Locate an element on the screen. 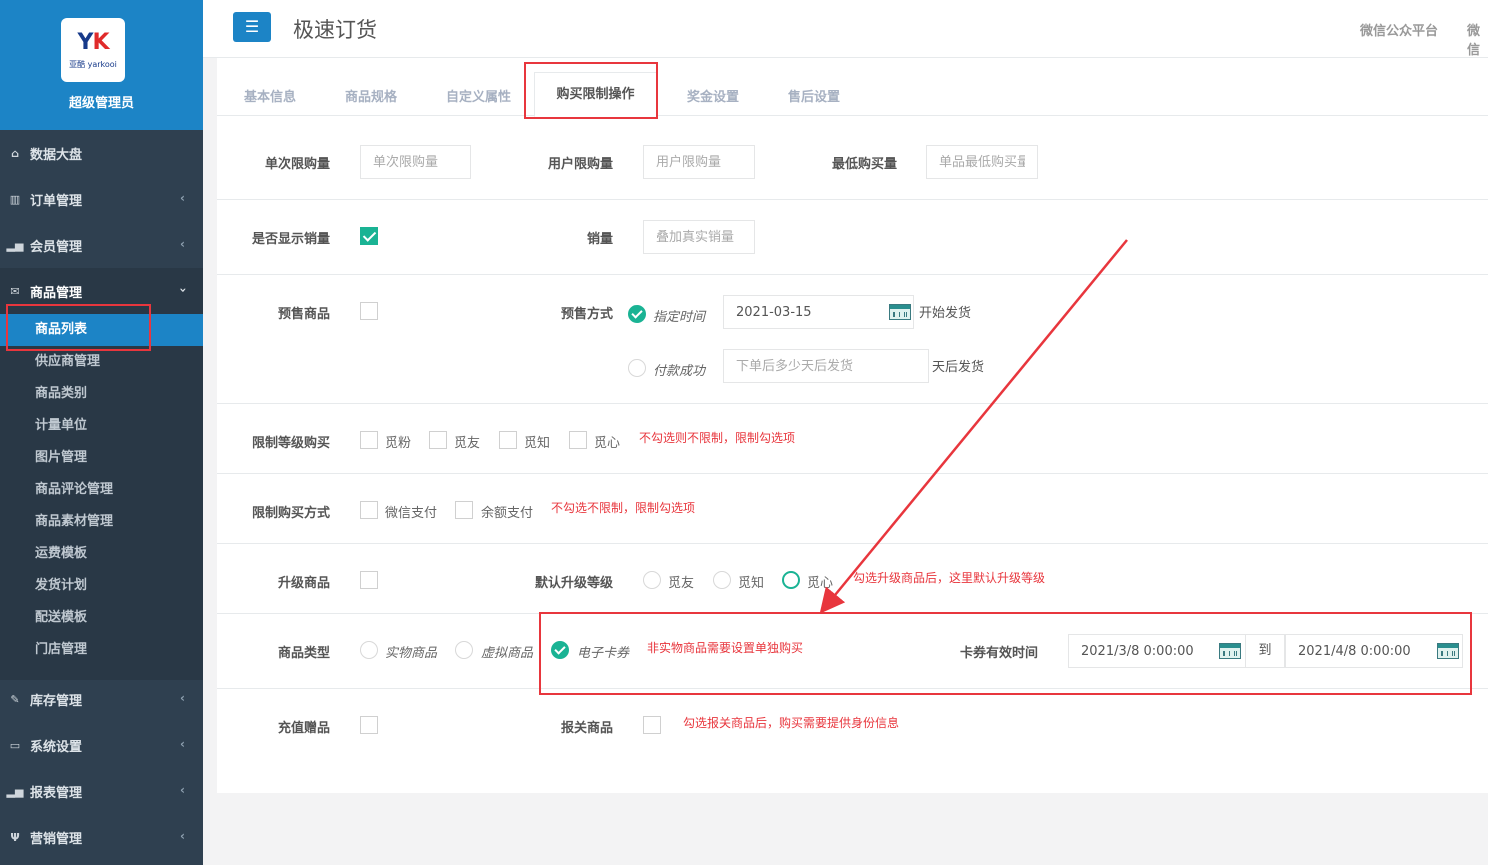  user-limit-input is located at coordinates (699, 162).